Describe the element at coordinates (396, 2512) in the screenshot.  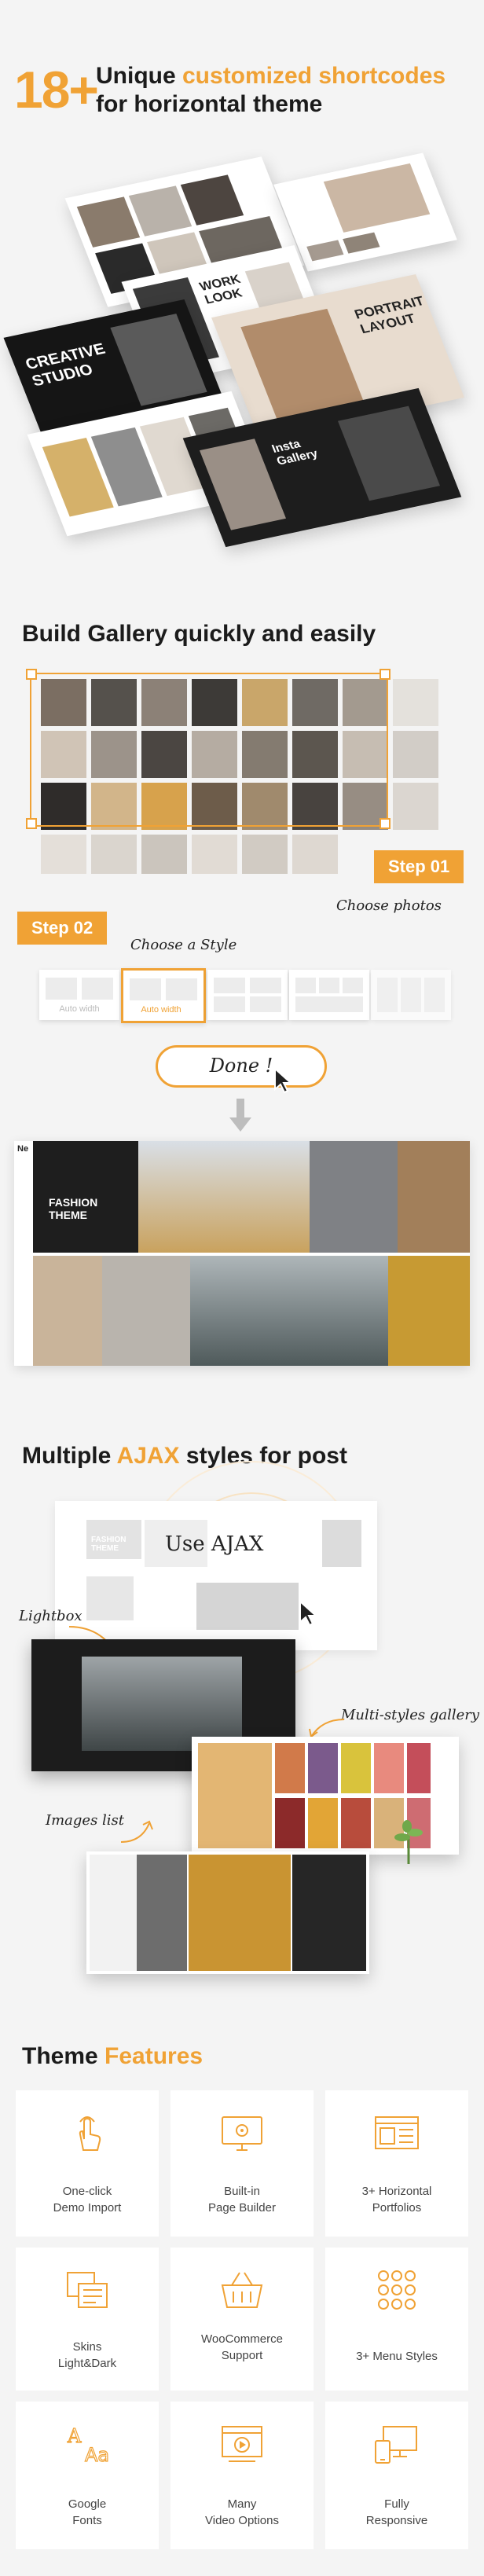
I see `feature-label: Fully Responsive` at that location.